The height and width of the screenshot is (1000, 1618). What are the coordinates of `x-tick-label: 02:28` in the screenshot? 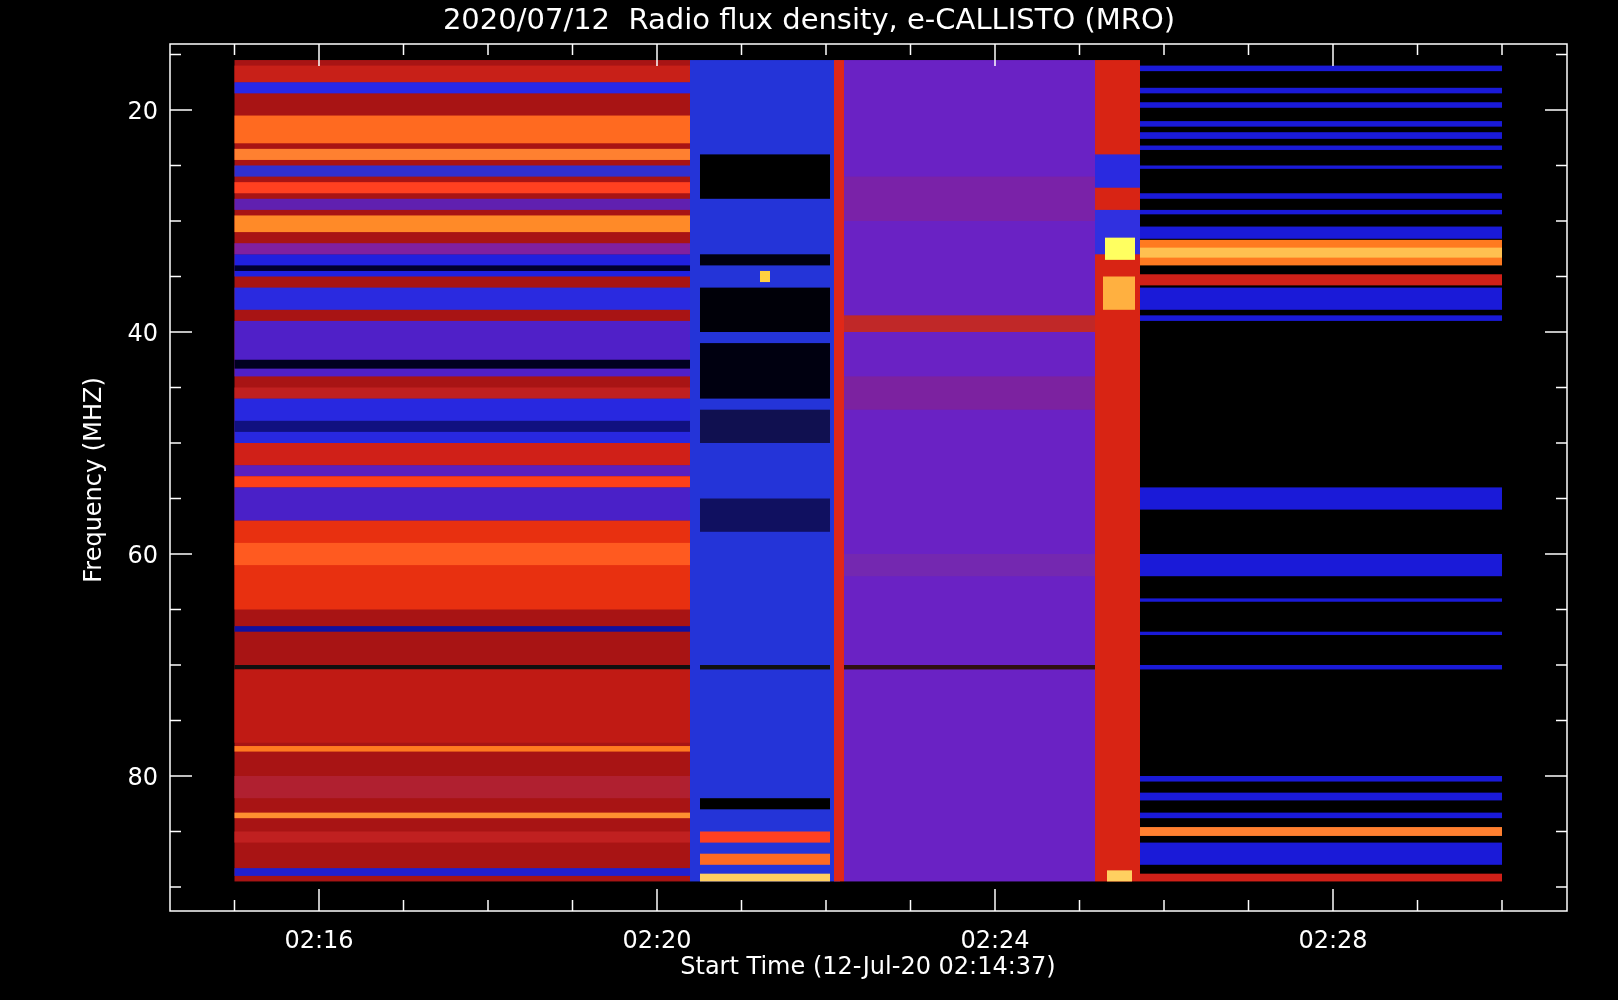 It's located at (1333, 940).